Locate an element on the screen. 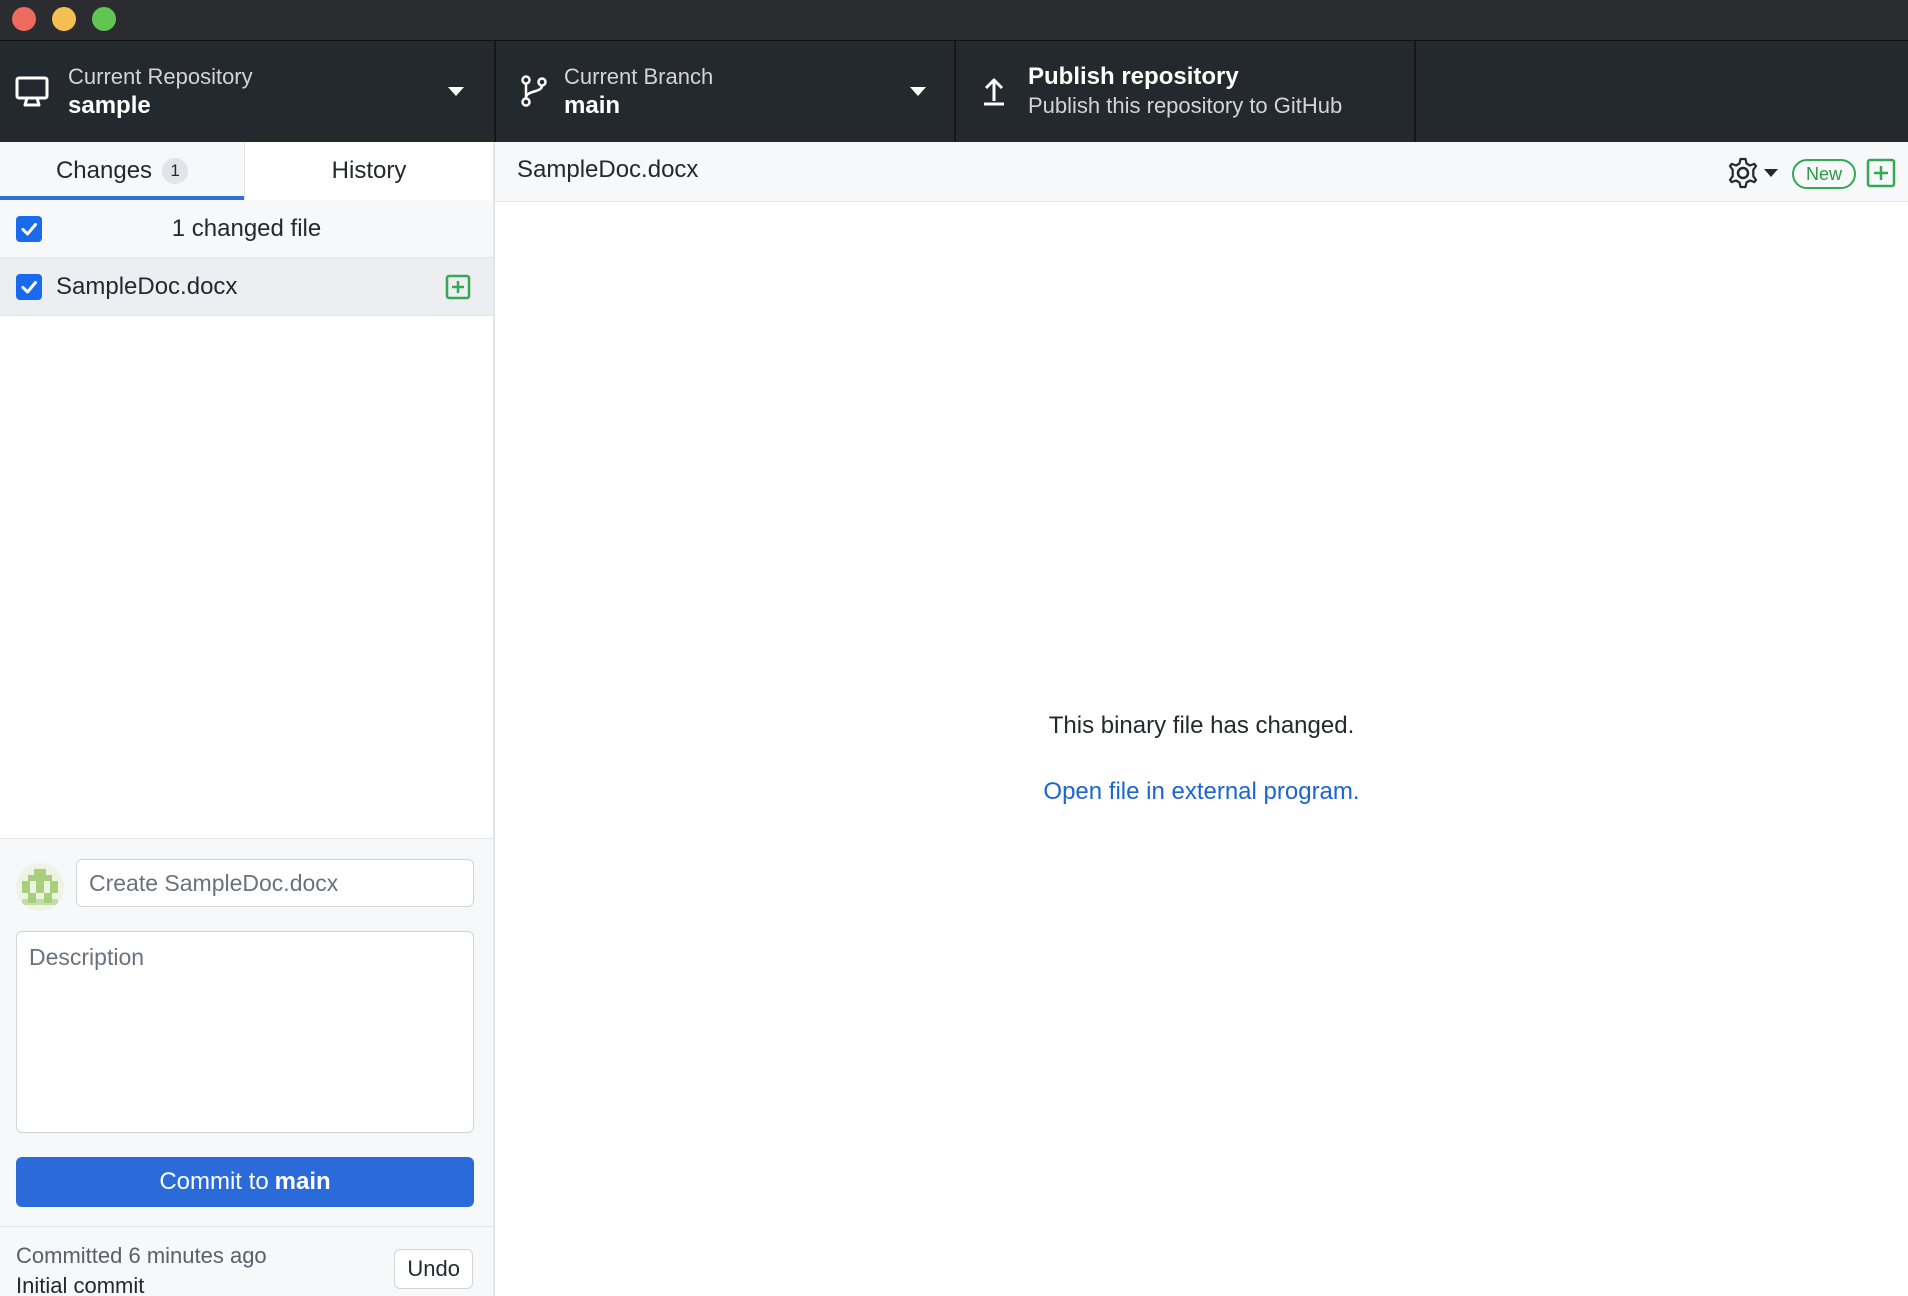 Image resolution: width=1908 pixels, height=1296 pixels. file-include-checkbox is located at coordinates (29, 286).